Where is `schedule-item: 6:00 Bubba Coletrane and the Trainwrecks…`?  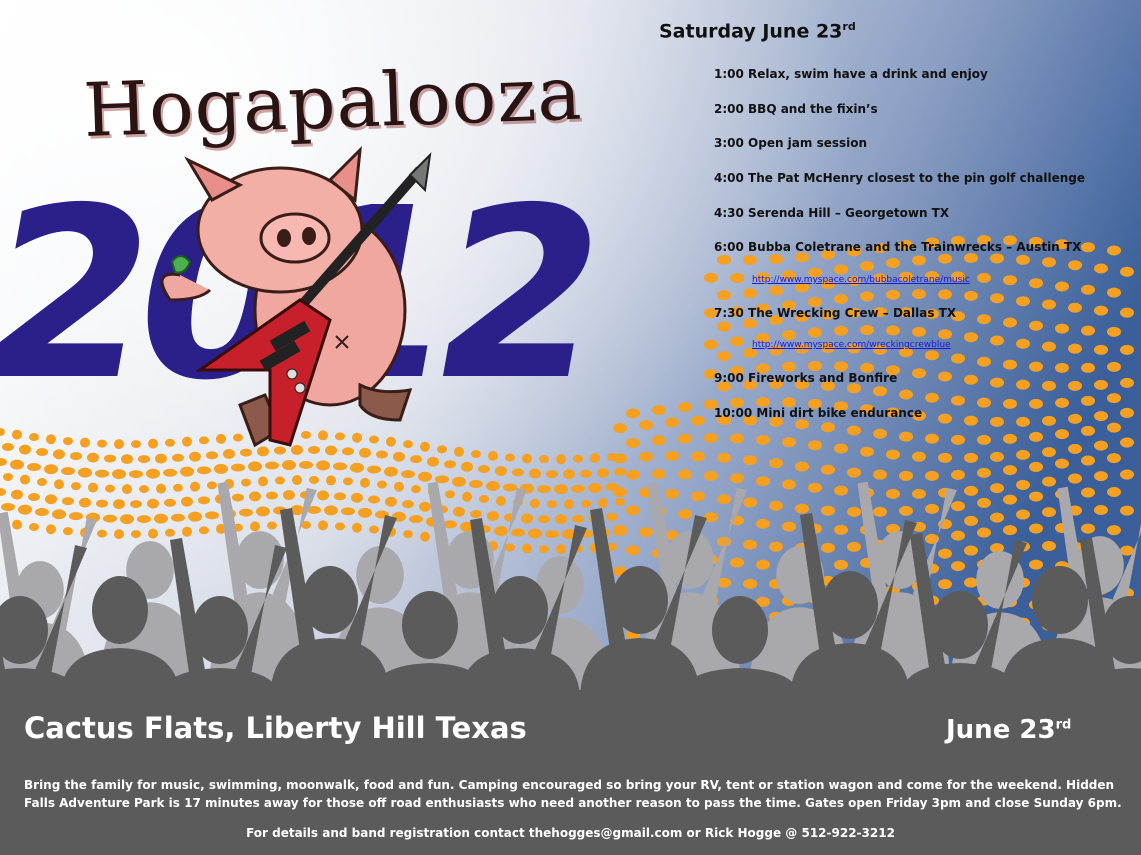
schedule-item: 6:00 Bubba Coletrane and the Trainwrecks… is located at coordinates (898, 247).